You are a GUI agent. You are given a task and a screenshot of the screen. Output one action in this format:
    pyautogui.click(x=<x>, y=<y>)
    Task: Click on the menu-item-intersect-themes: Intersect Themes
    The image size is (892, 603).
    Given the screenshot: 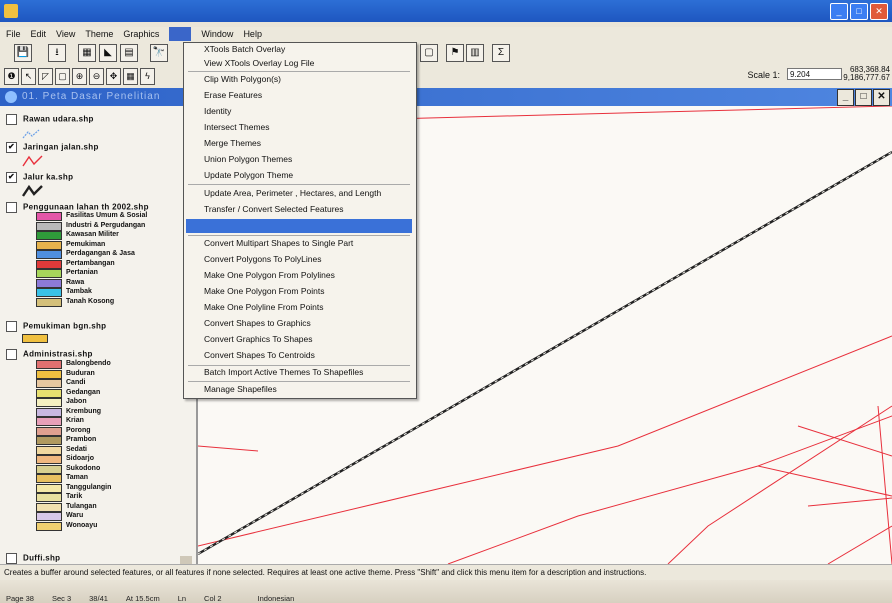 What is the action you would take?
    pyautogui.click(x=237, y=127)
    